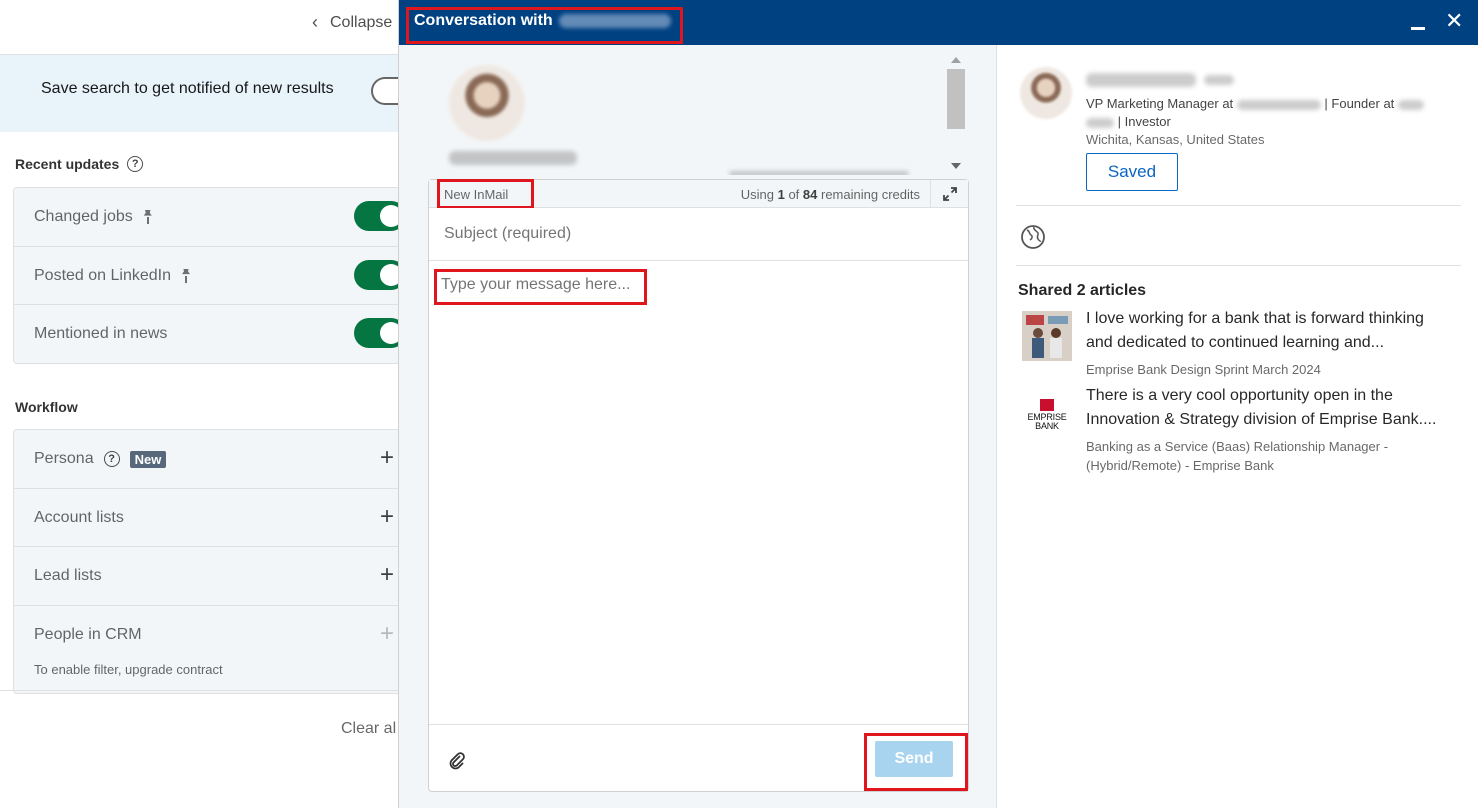  What do you see at coordinates (93, 217) in the screenshot?
I see `filter-label: Changed jobs` at bounding box center [93, 217].